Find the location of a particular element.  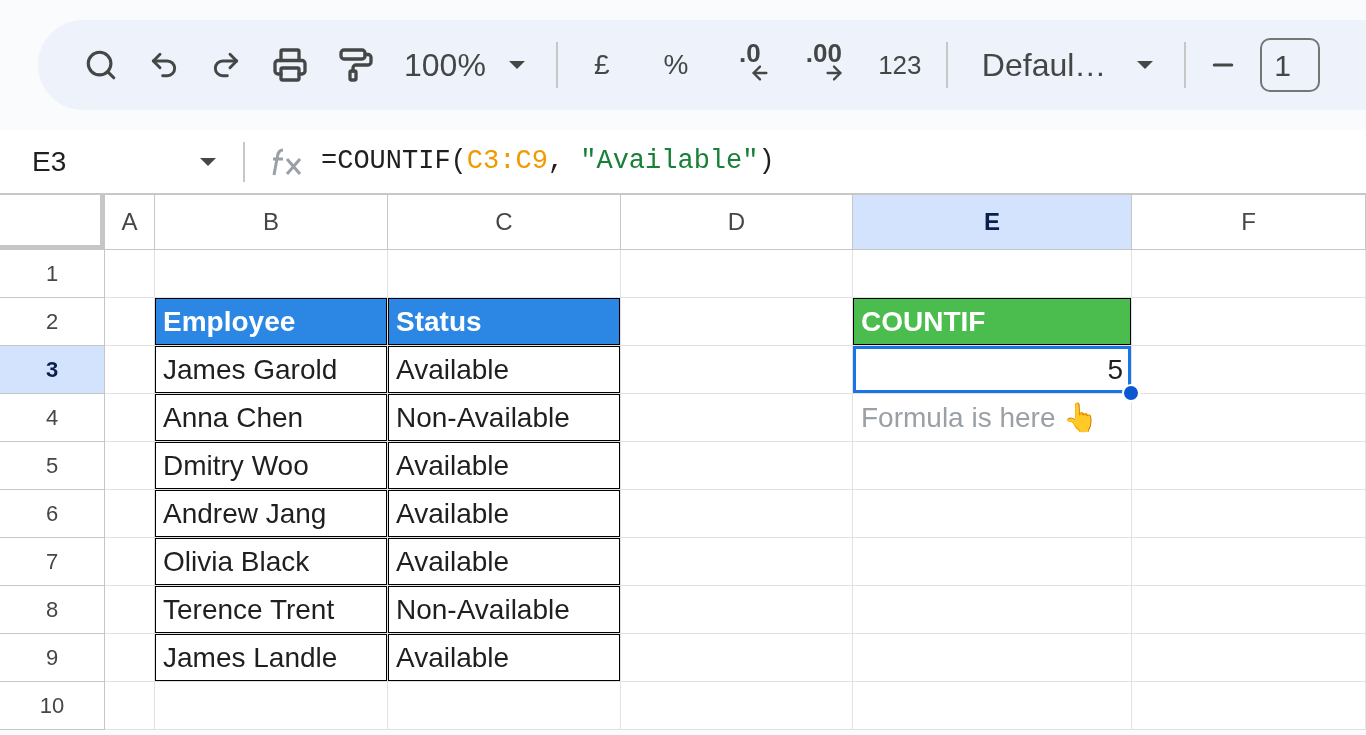

zoom-dropdown: 100% is located at coordinates (465, 65).